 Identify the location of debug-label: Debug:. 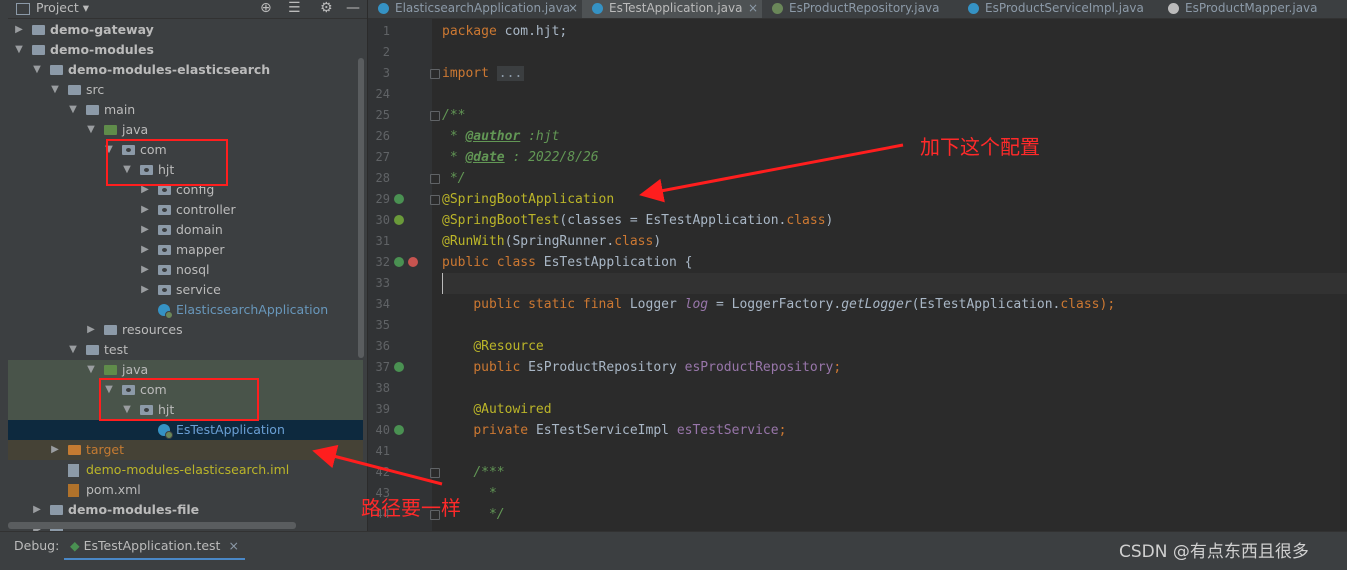
(37, 545).